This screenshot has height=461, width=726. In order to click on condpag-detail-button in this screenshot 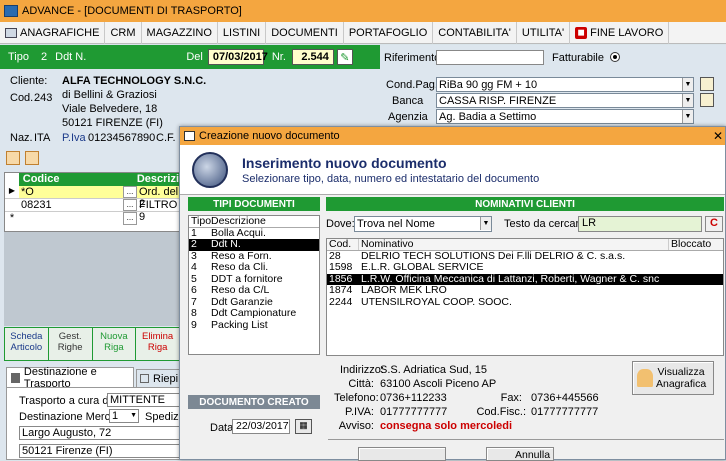, I will do `click(707, 84)`.